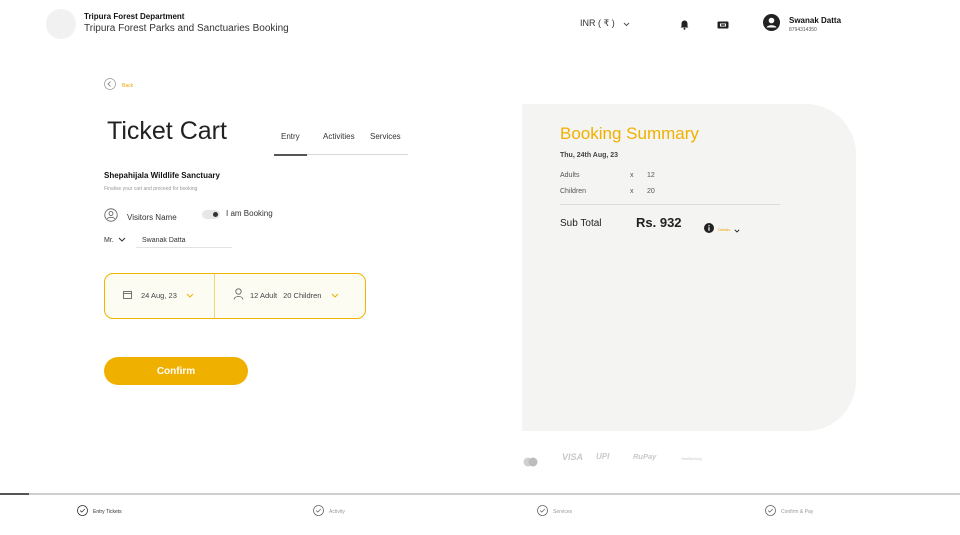 The image size is (960, 535). I want to click on salutation-value: Mr., so click(109, 240).